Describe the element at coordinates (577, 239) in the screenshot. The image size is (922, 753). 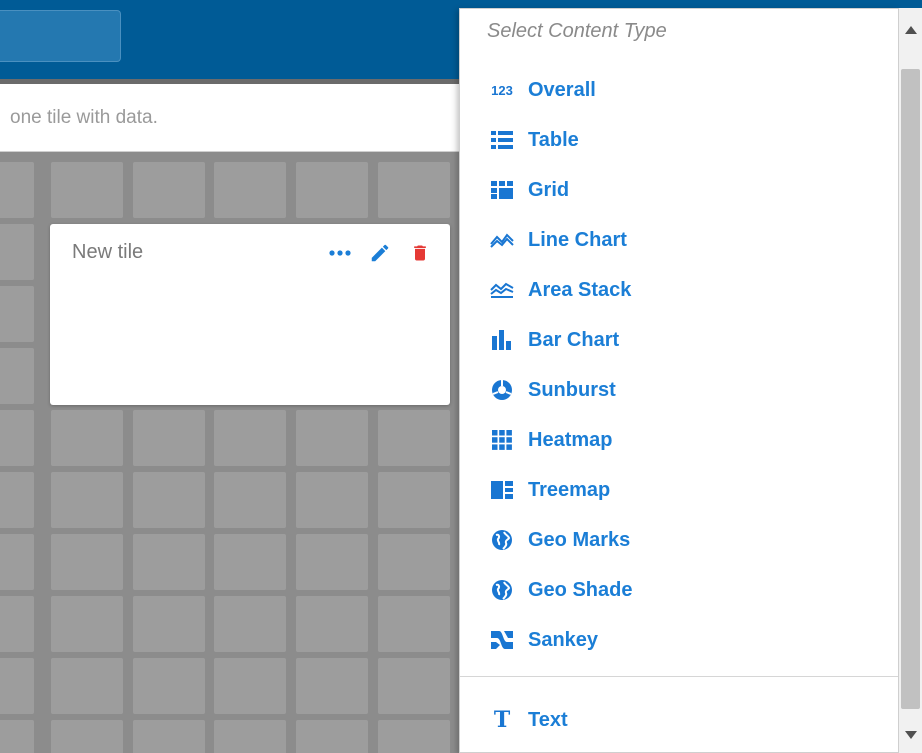
I see `content-type-label: Line Chart` at that location.